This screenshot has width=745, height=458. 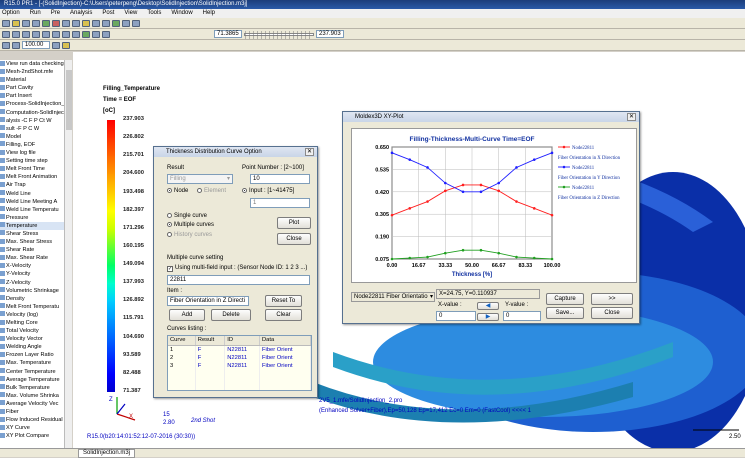 What do you see at coordinates (35, 218) in the screenshot?
I see `tree-item: Pressure` at bounding box center [35, 218].